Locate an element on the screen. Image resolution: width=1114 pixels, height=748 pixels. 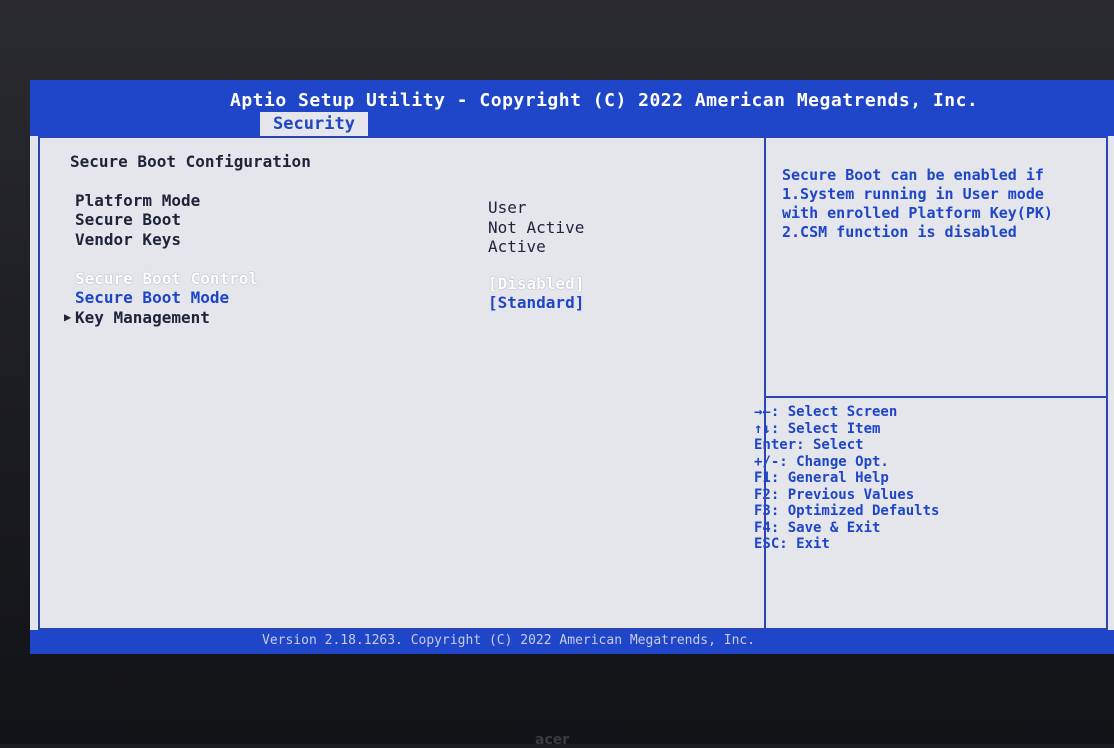
help-divider is located at coordinates (936, 397).